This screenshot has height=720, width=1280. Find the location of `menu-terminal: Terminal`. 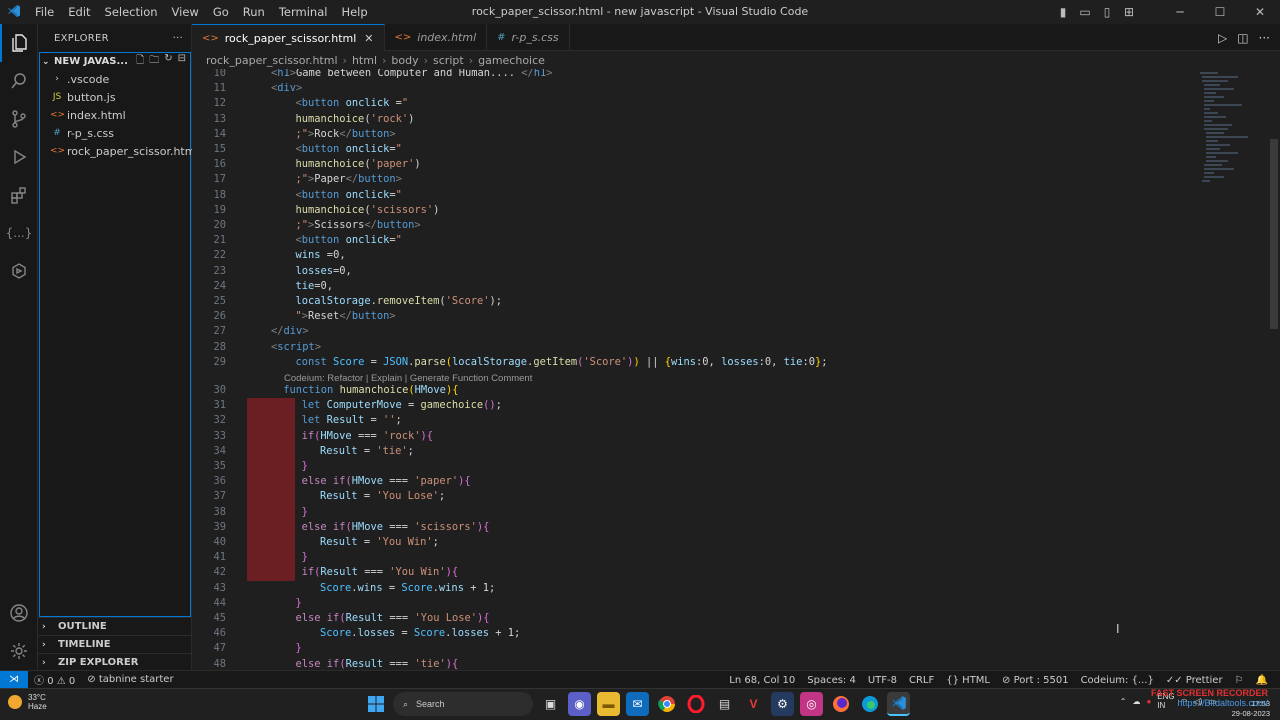

menu-terminal: Terminal is located at coordinates (303, 12).